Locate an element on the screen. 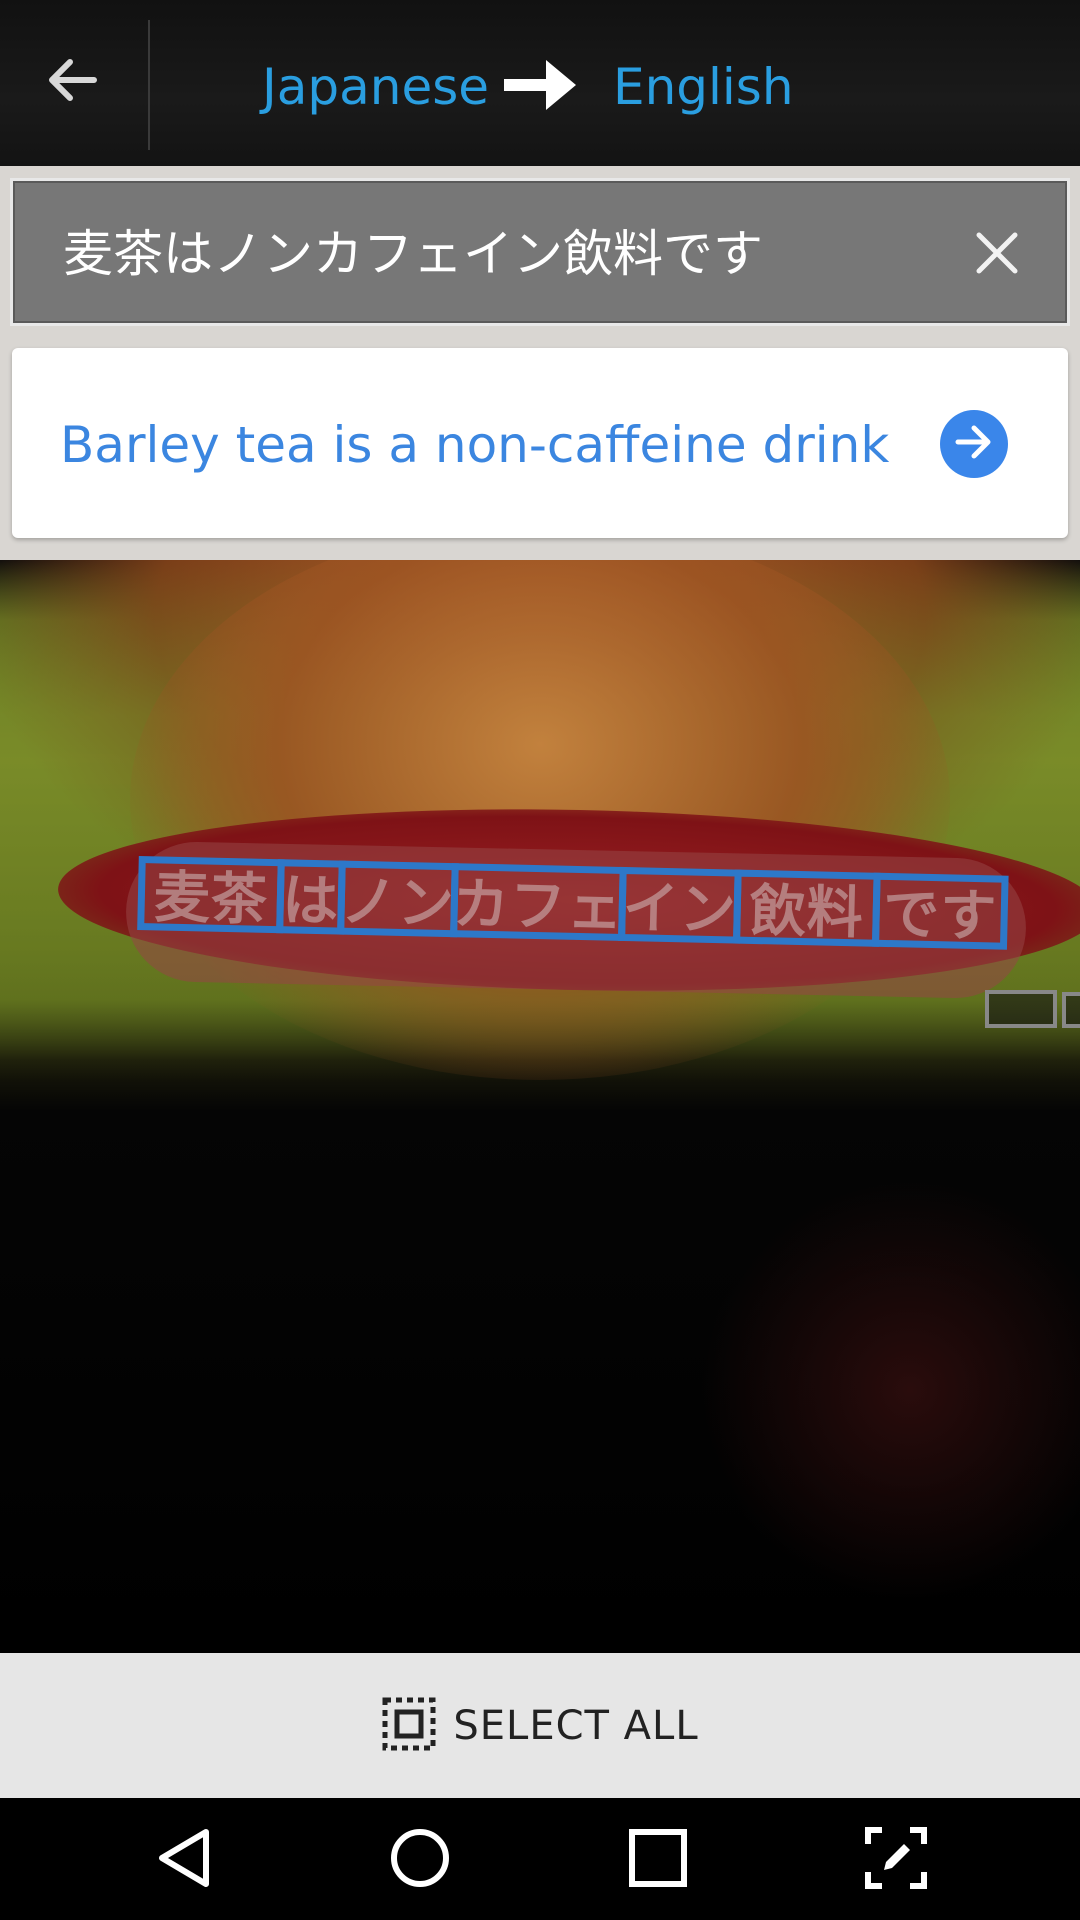  detected-segment: 麦茶 is located at coordinates (211, 894).